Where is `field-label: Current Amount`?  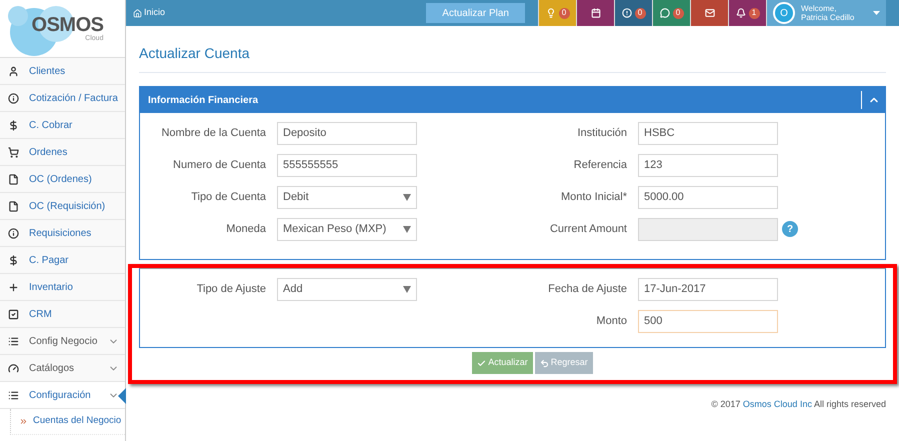 field-label: Current Amount is located at coordinates (588, 229).